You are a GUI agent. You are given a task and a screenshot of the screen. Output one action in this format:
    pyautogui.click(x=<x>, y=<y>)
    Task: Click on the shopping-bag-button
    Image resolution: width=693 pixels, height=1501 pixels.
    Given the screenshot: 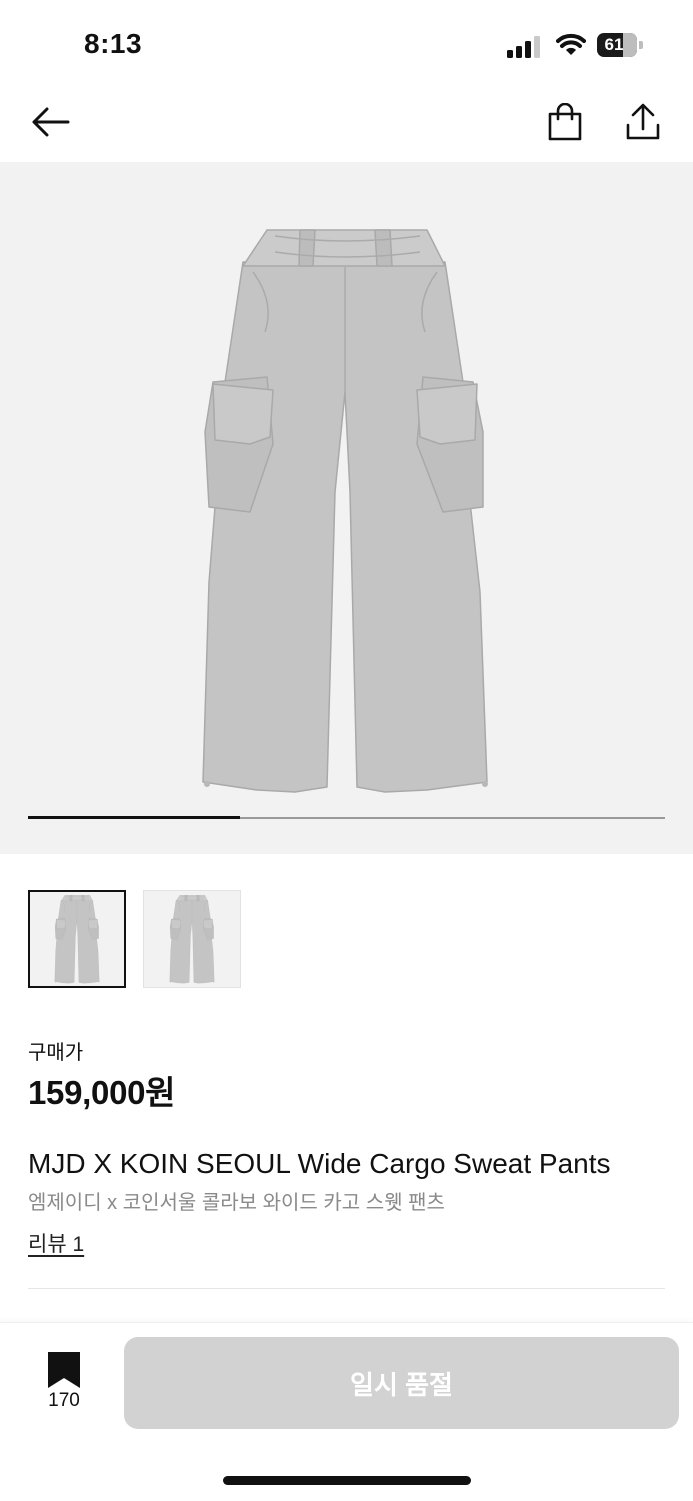 What is the action you would take?
    pyautogui.click(x=565, y=122)
    